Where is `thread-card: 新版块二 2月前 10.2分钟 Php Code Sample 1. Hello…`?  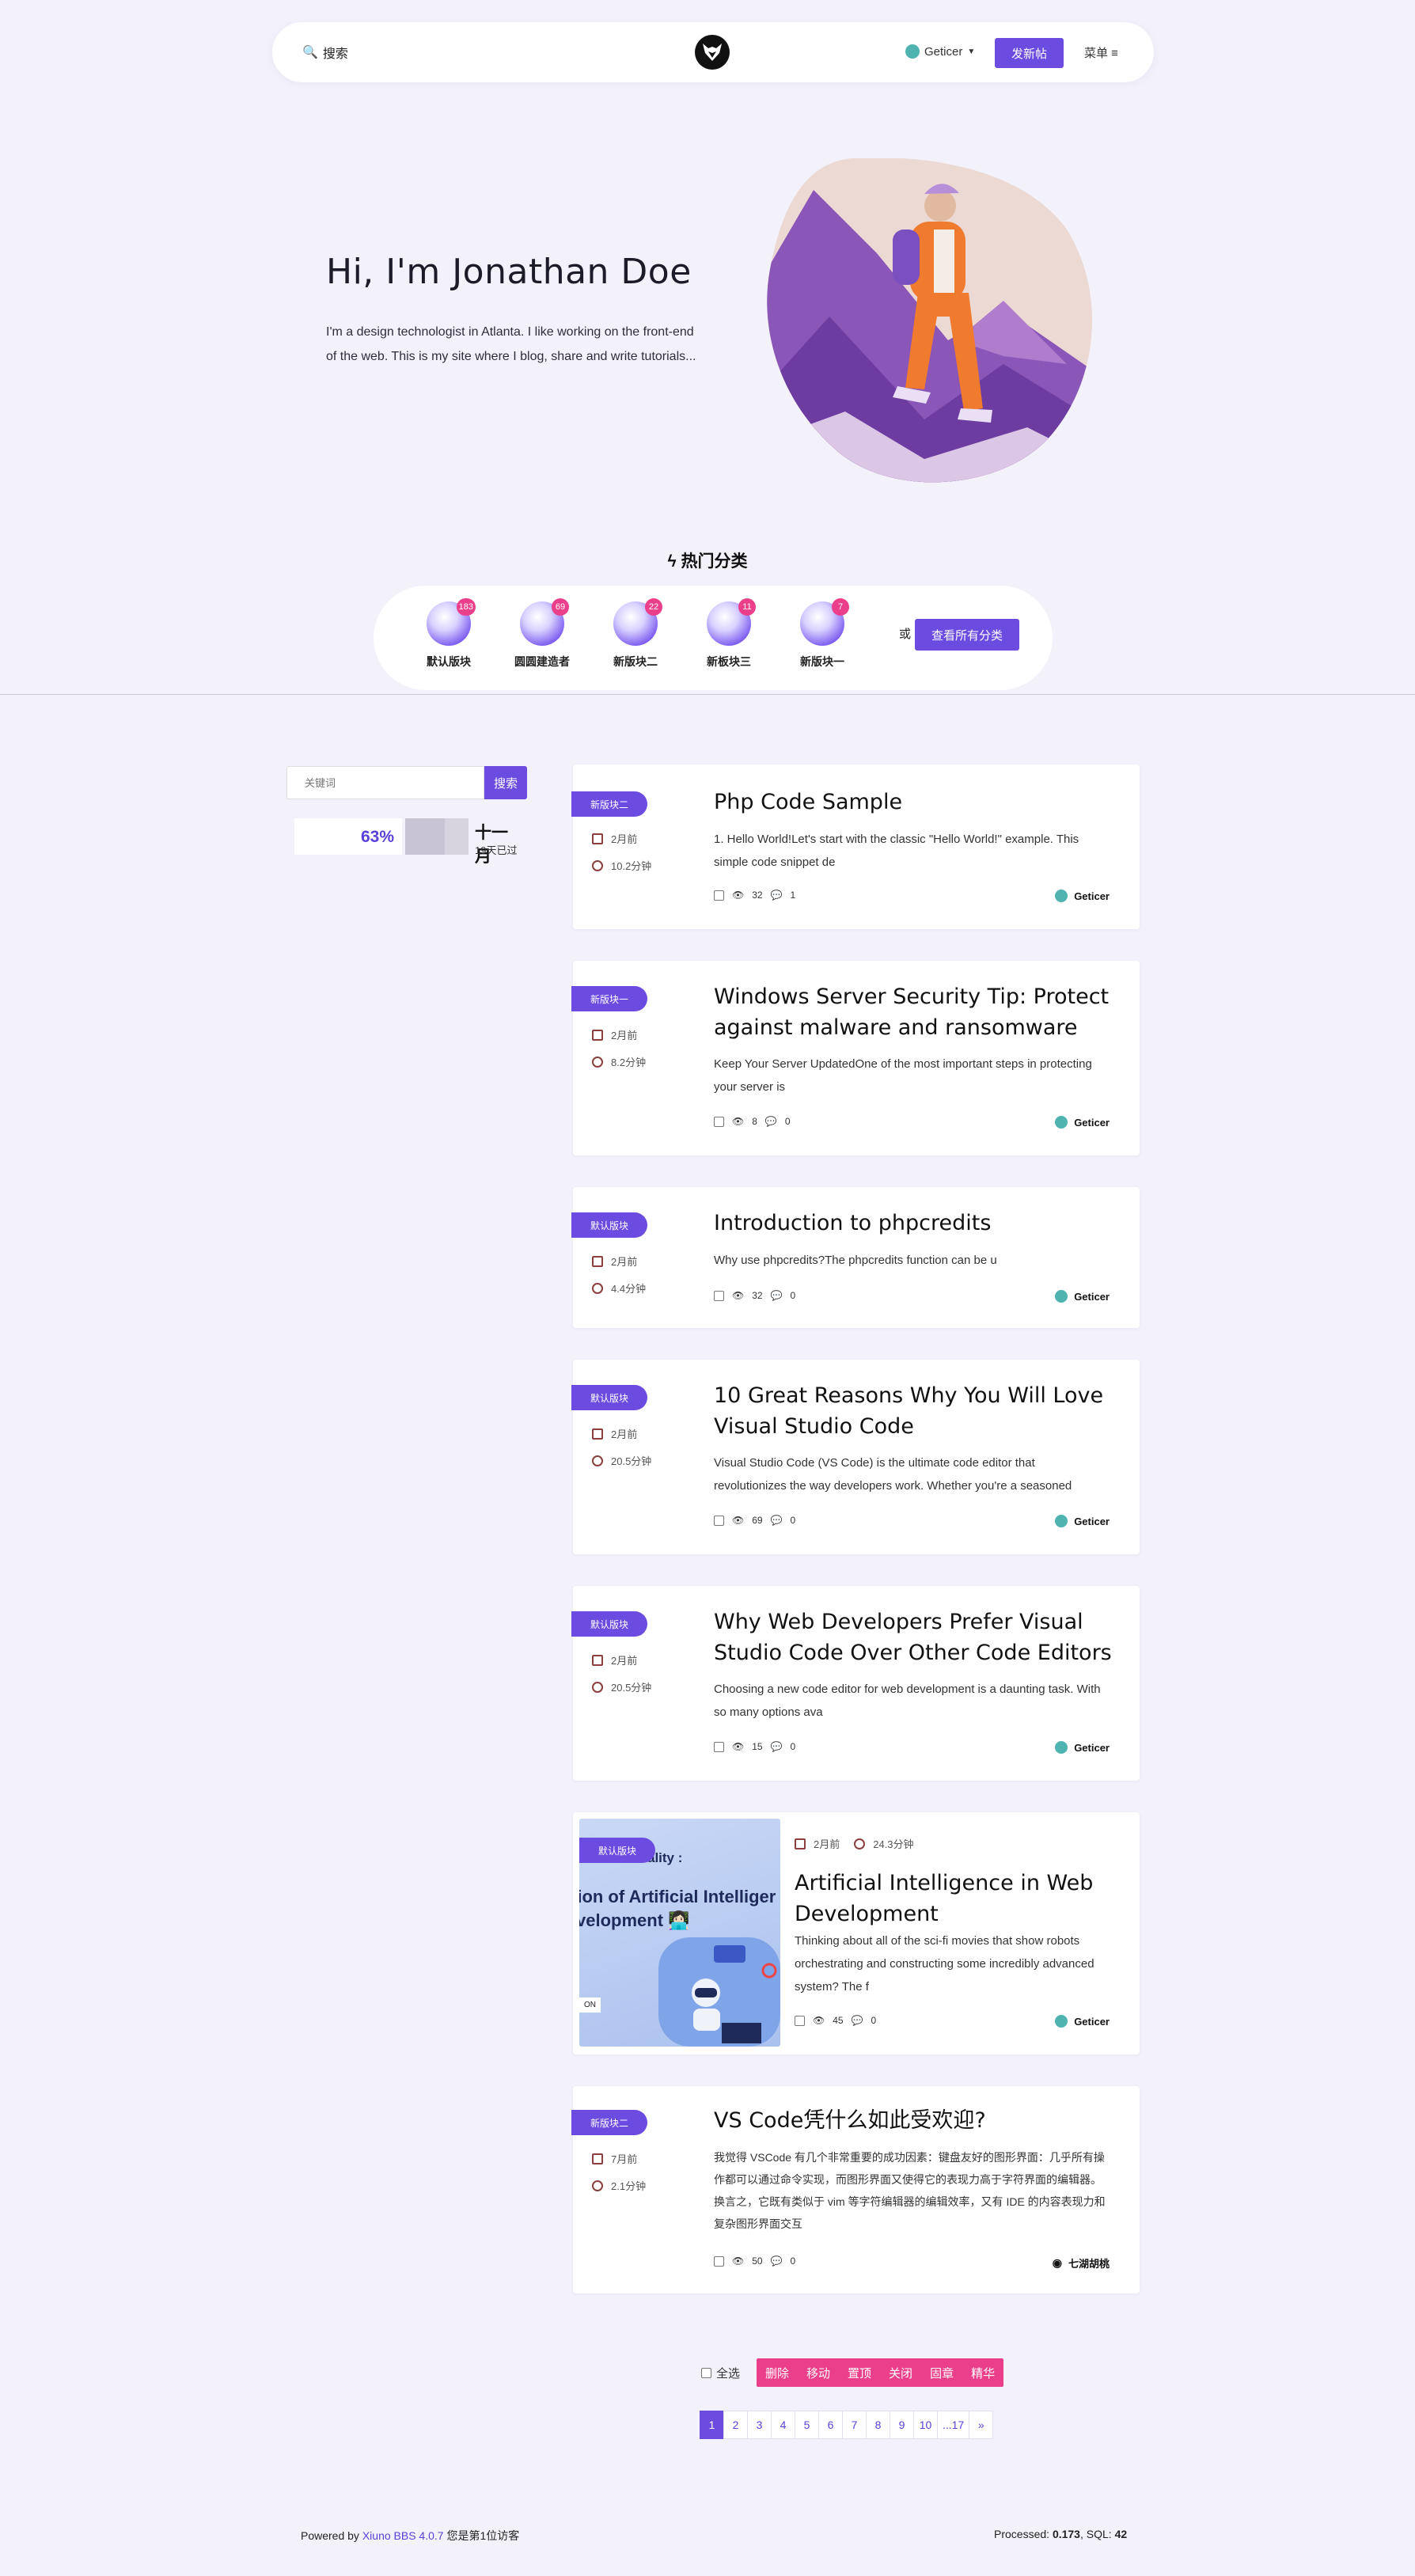 thread-card: 新版块二 2月前 10.2分钟 Php Code Sample 1. Hello… is located at coordinates (855, 846).